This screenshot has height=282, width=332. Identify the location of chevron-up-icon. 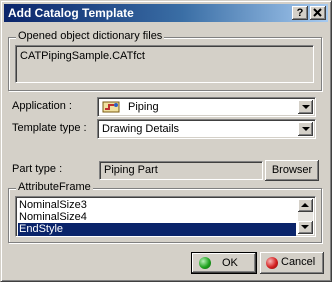
(305, 205).